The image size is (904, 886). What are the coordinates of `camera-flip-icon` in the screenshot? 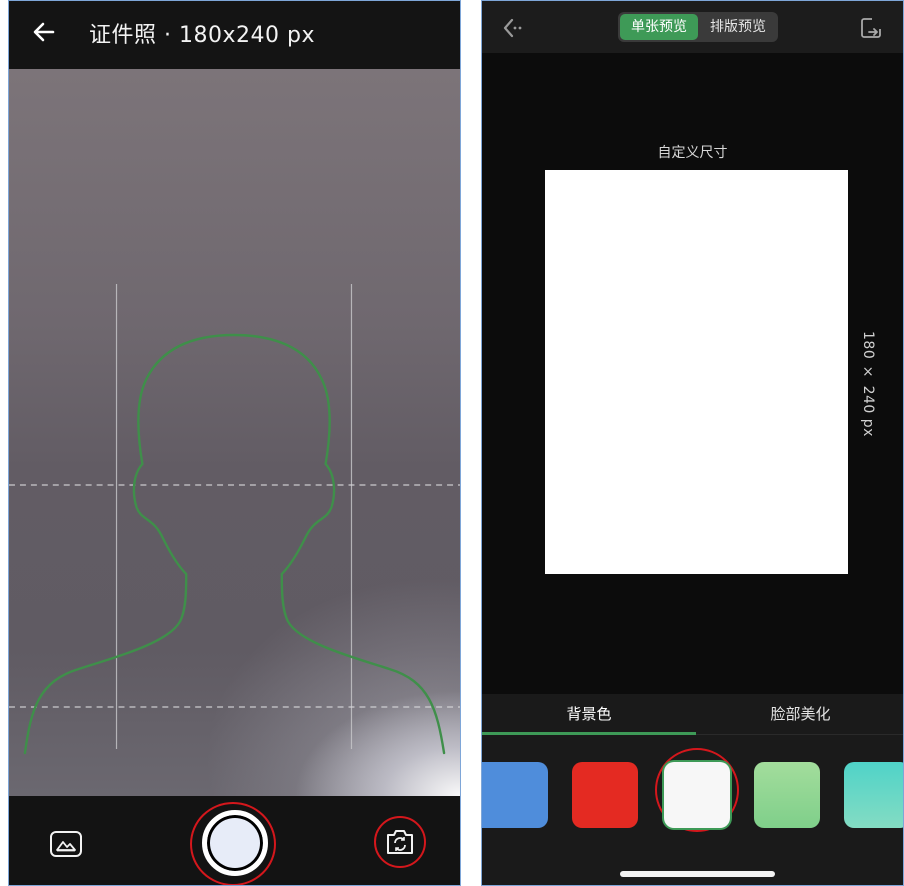 It's located at (400, 842).